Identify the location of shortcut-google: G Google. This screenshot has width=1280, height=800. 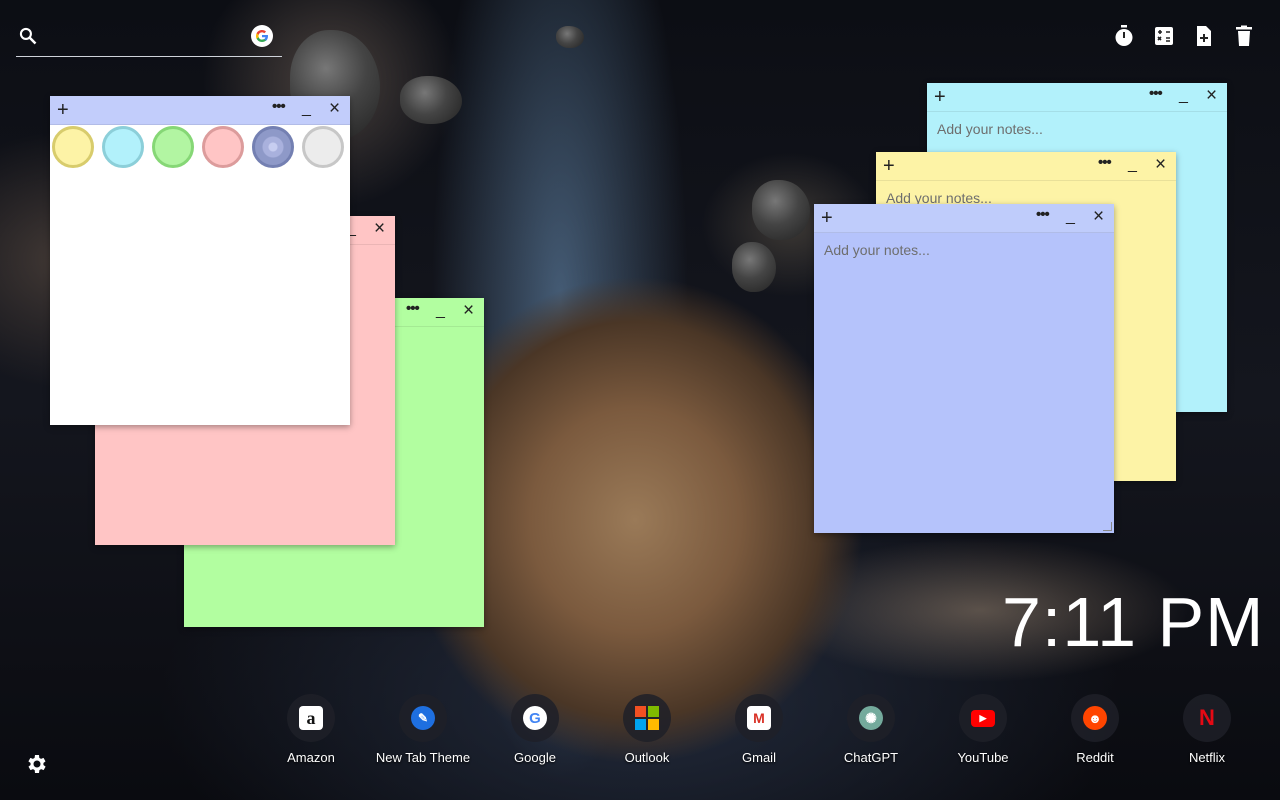
(535, 729).